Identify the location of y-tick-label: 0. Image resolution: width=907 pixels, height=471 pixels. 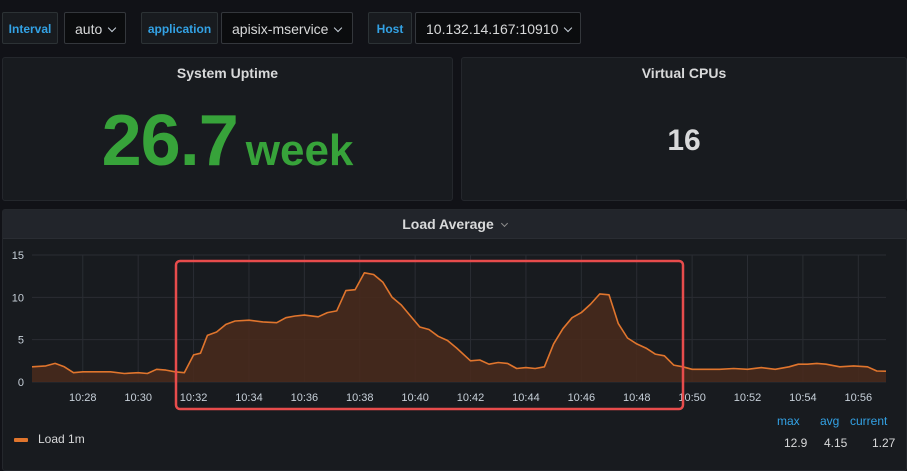
(21, 383).